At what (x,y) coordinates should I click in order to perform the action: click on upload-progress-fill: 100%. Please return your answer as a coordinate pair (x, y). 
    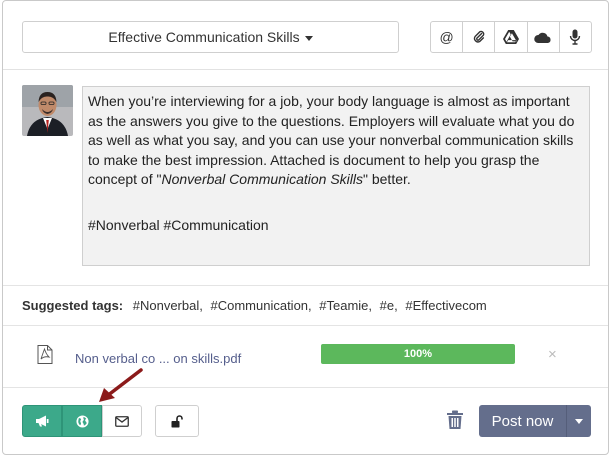
    Looking at the image, I should click on (418, 354).